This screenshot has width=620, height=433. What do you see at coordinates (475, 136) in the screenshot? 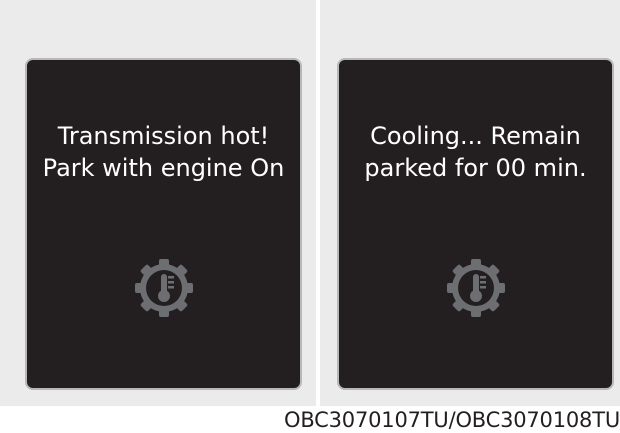
I see `cooling-message-line-1: Cooling... Remain` at bounding box center [475, 136].